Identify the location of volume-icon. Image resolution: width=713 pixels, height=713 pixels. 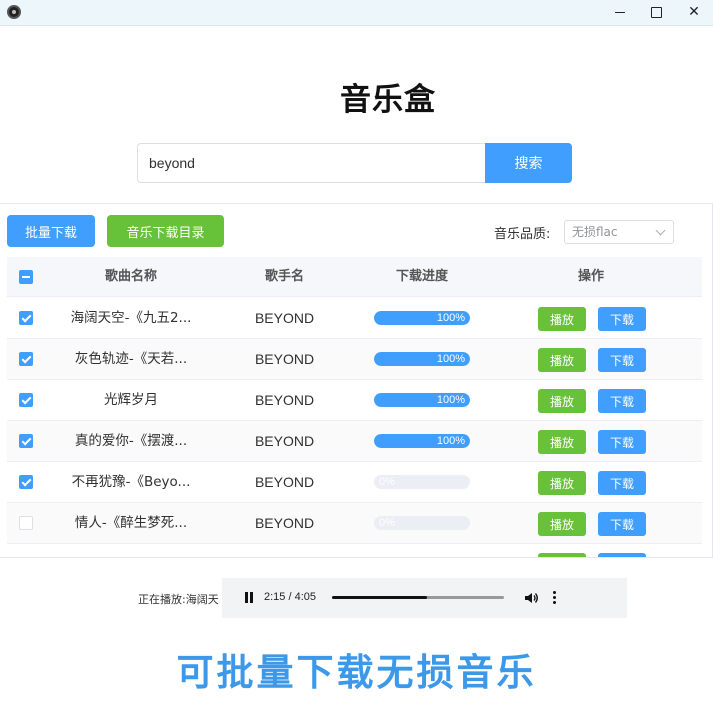
(531, 598).